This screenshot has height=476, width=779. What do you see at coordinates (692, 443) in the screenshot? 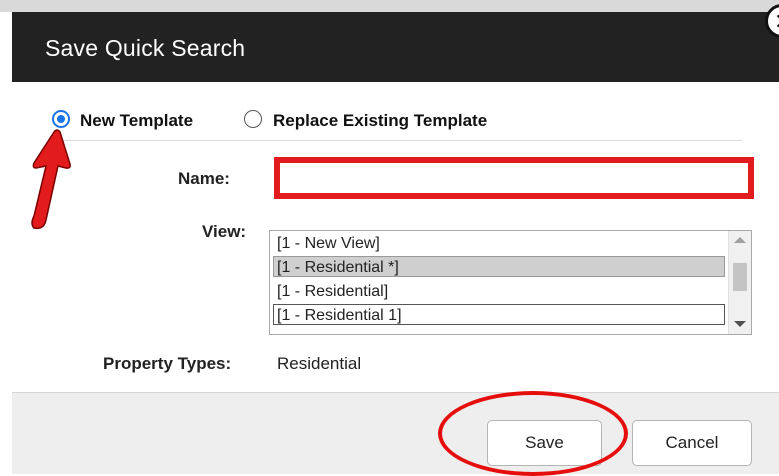
I see `cancel-button: Cancel` at bounding box center [692, 443].